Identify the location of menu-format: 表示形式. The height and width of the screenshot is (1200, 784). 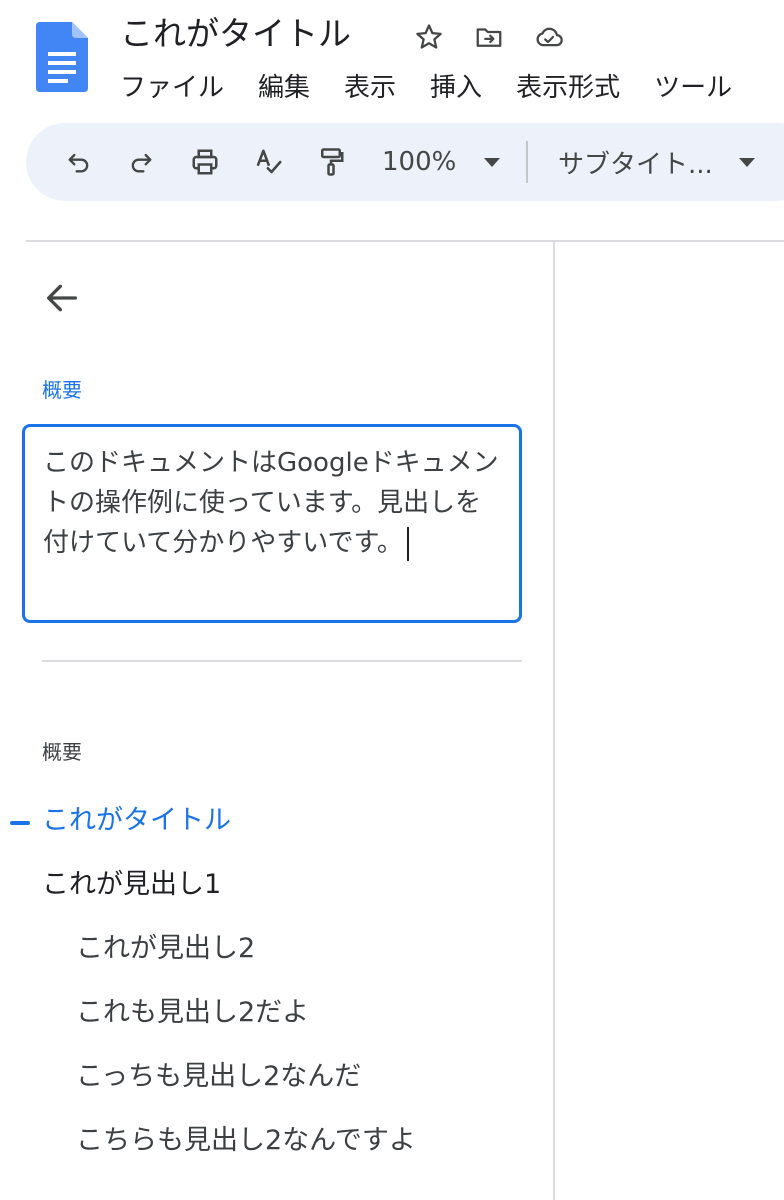
(568, 88).